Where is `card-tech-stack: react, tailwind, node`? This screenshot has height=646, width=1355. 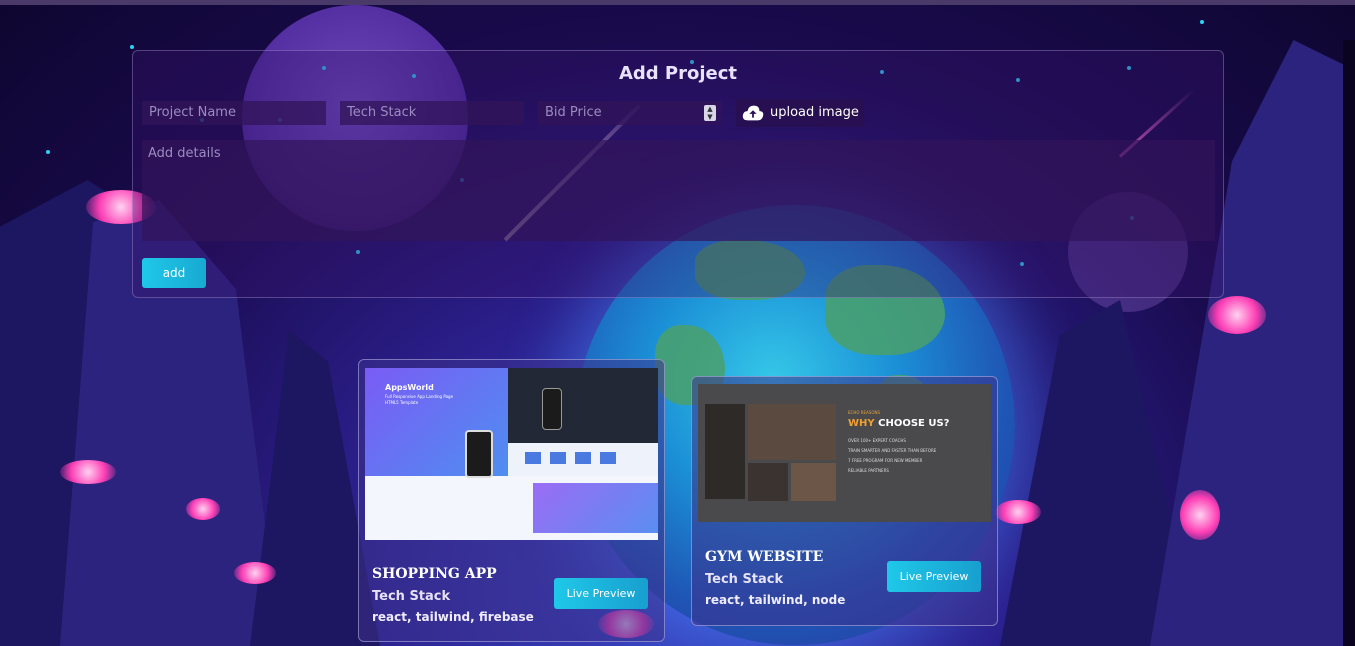 card-tech-stack: react, tailwind, node is located at coordinates (775, 600).